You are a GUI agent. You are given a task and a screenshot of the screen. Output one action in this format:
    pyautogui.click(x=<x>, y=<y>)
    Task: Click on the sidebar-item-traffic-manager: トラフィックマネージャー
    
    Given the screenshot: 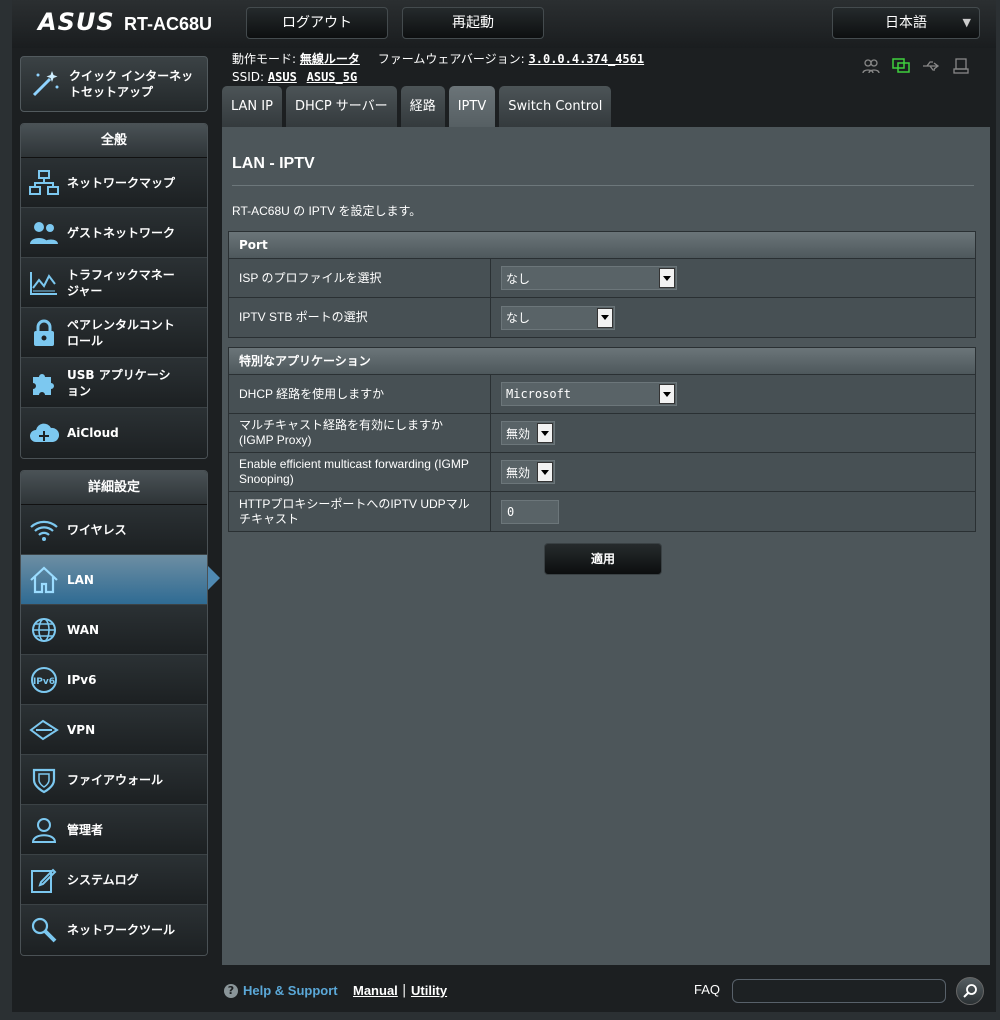 What is the action you would take?
    pyautogui.click(x=114, y=283)
    